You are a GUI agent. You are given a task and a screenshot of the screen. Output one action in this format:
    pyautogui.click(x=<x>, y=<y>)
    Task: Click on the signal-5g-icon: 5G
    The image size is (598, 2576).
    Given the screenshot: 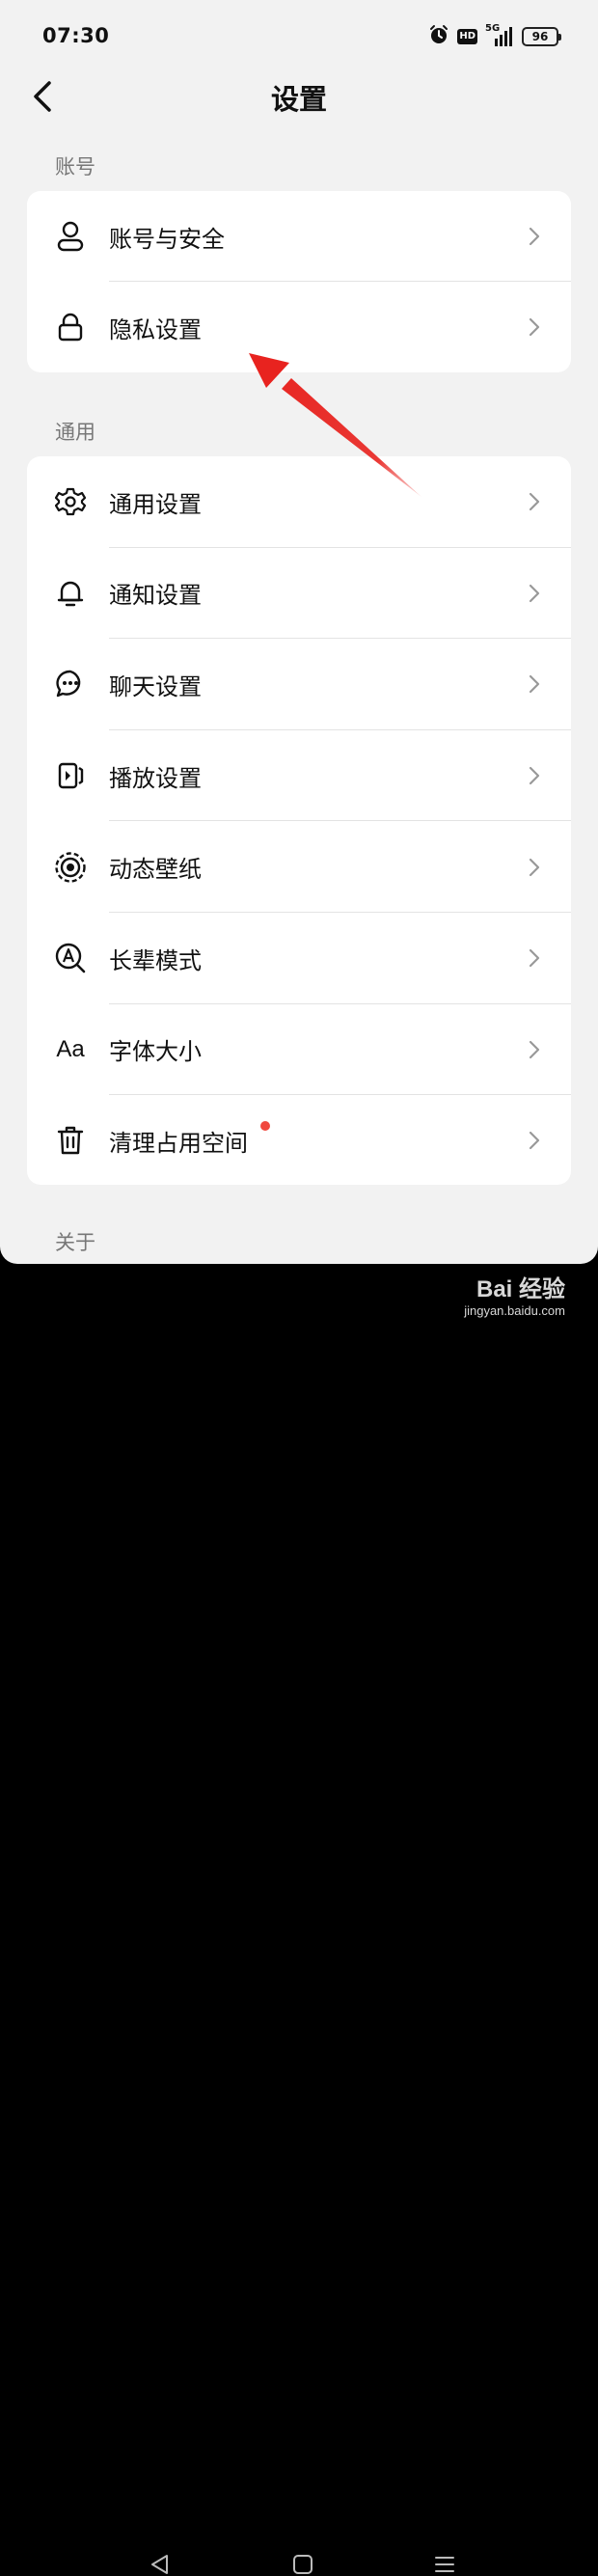 What is the action you would take?
    pyautogui.click(x=499, y=36)
    